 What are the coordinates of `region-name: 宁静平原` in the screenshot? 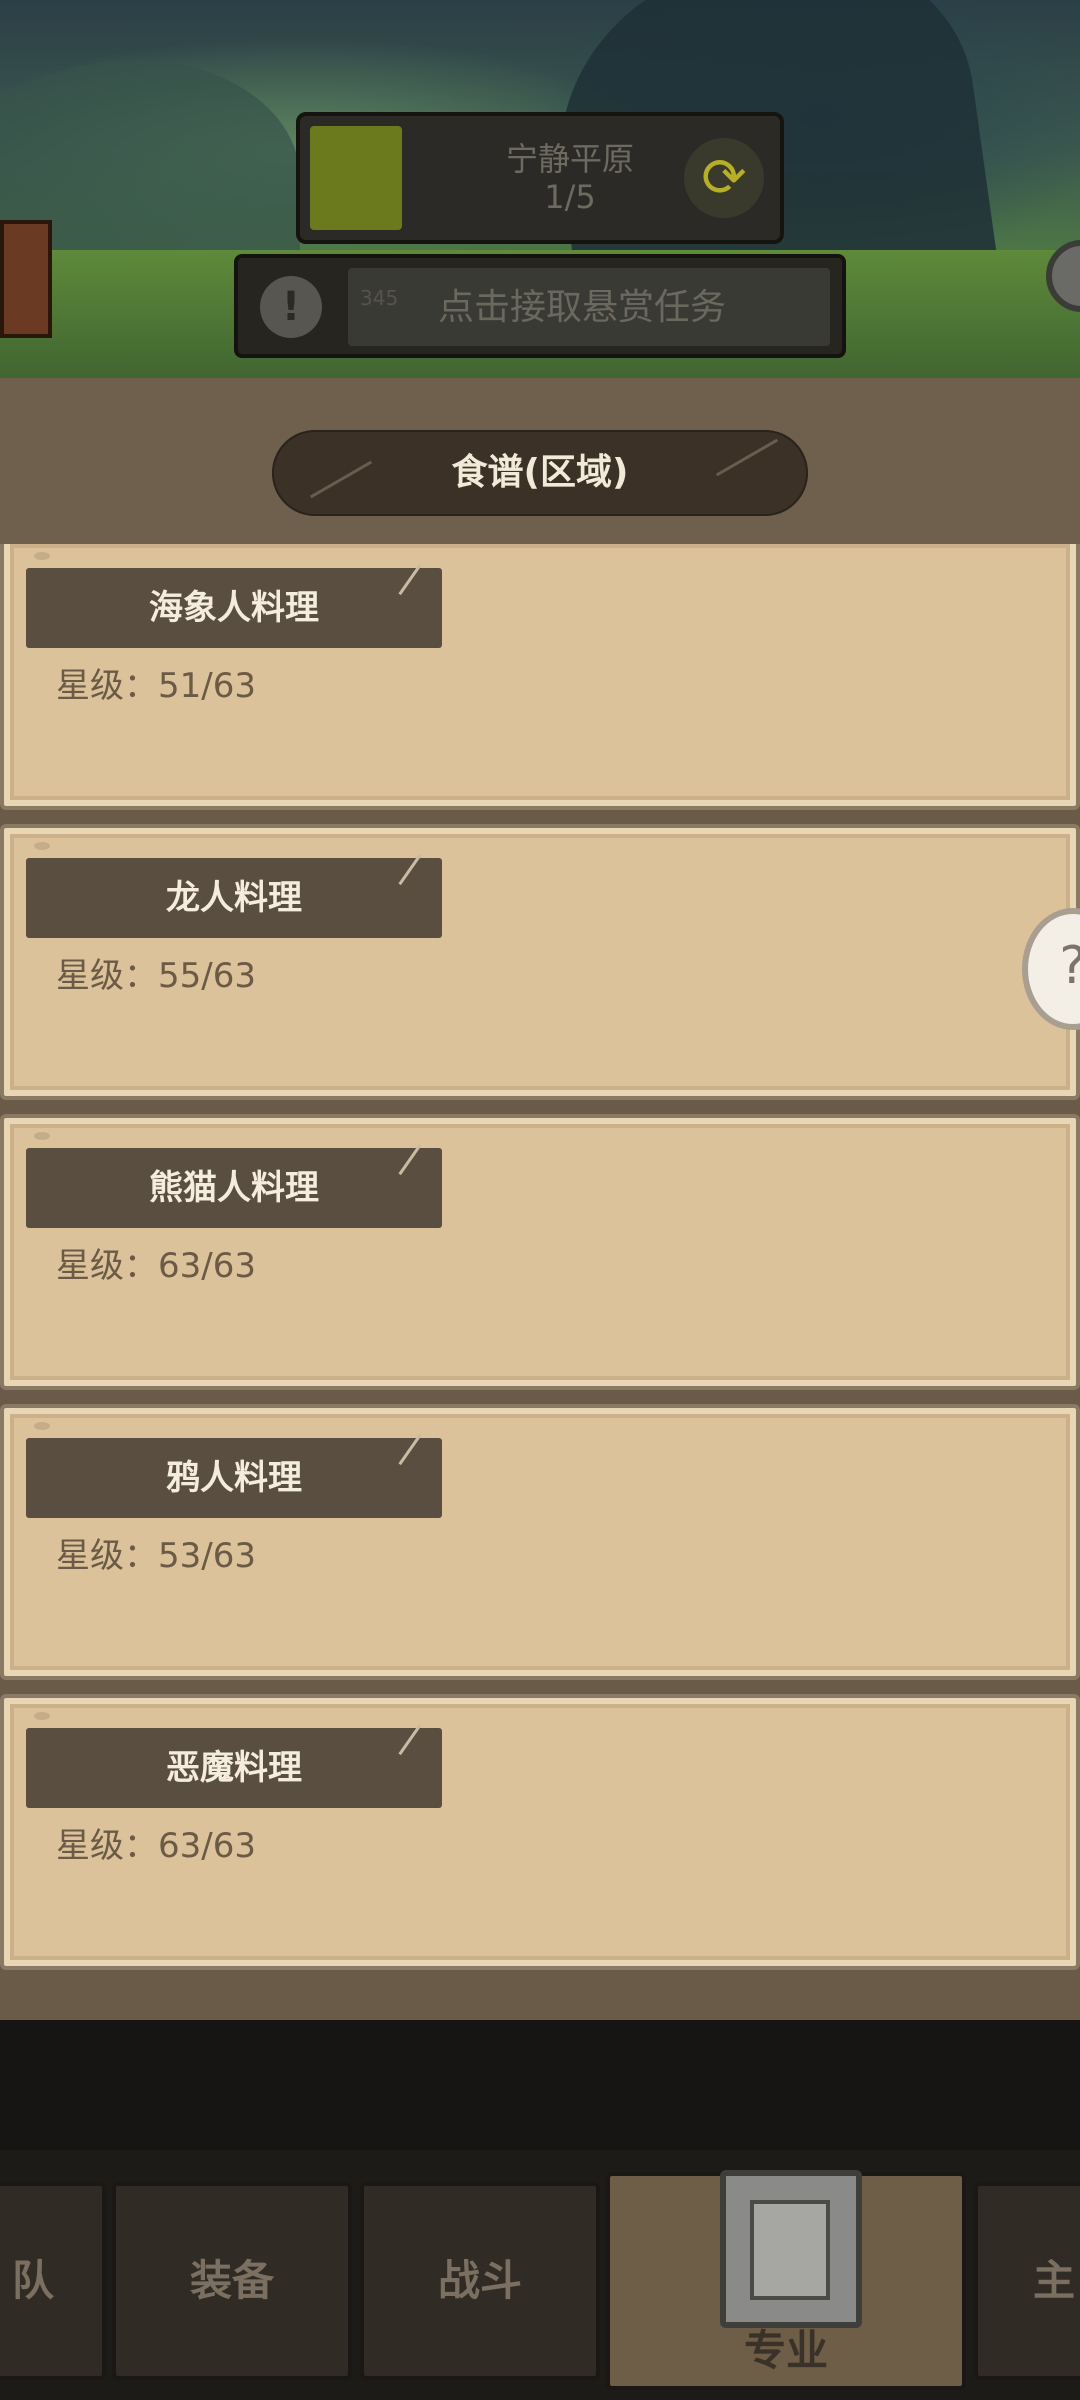 It's located at (569, 159).